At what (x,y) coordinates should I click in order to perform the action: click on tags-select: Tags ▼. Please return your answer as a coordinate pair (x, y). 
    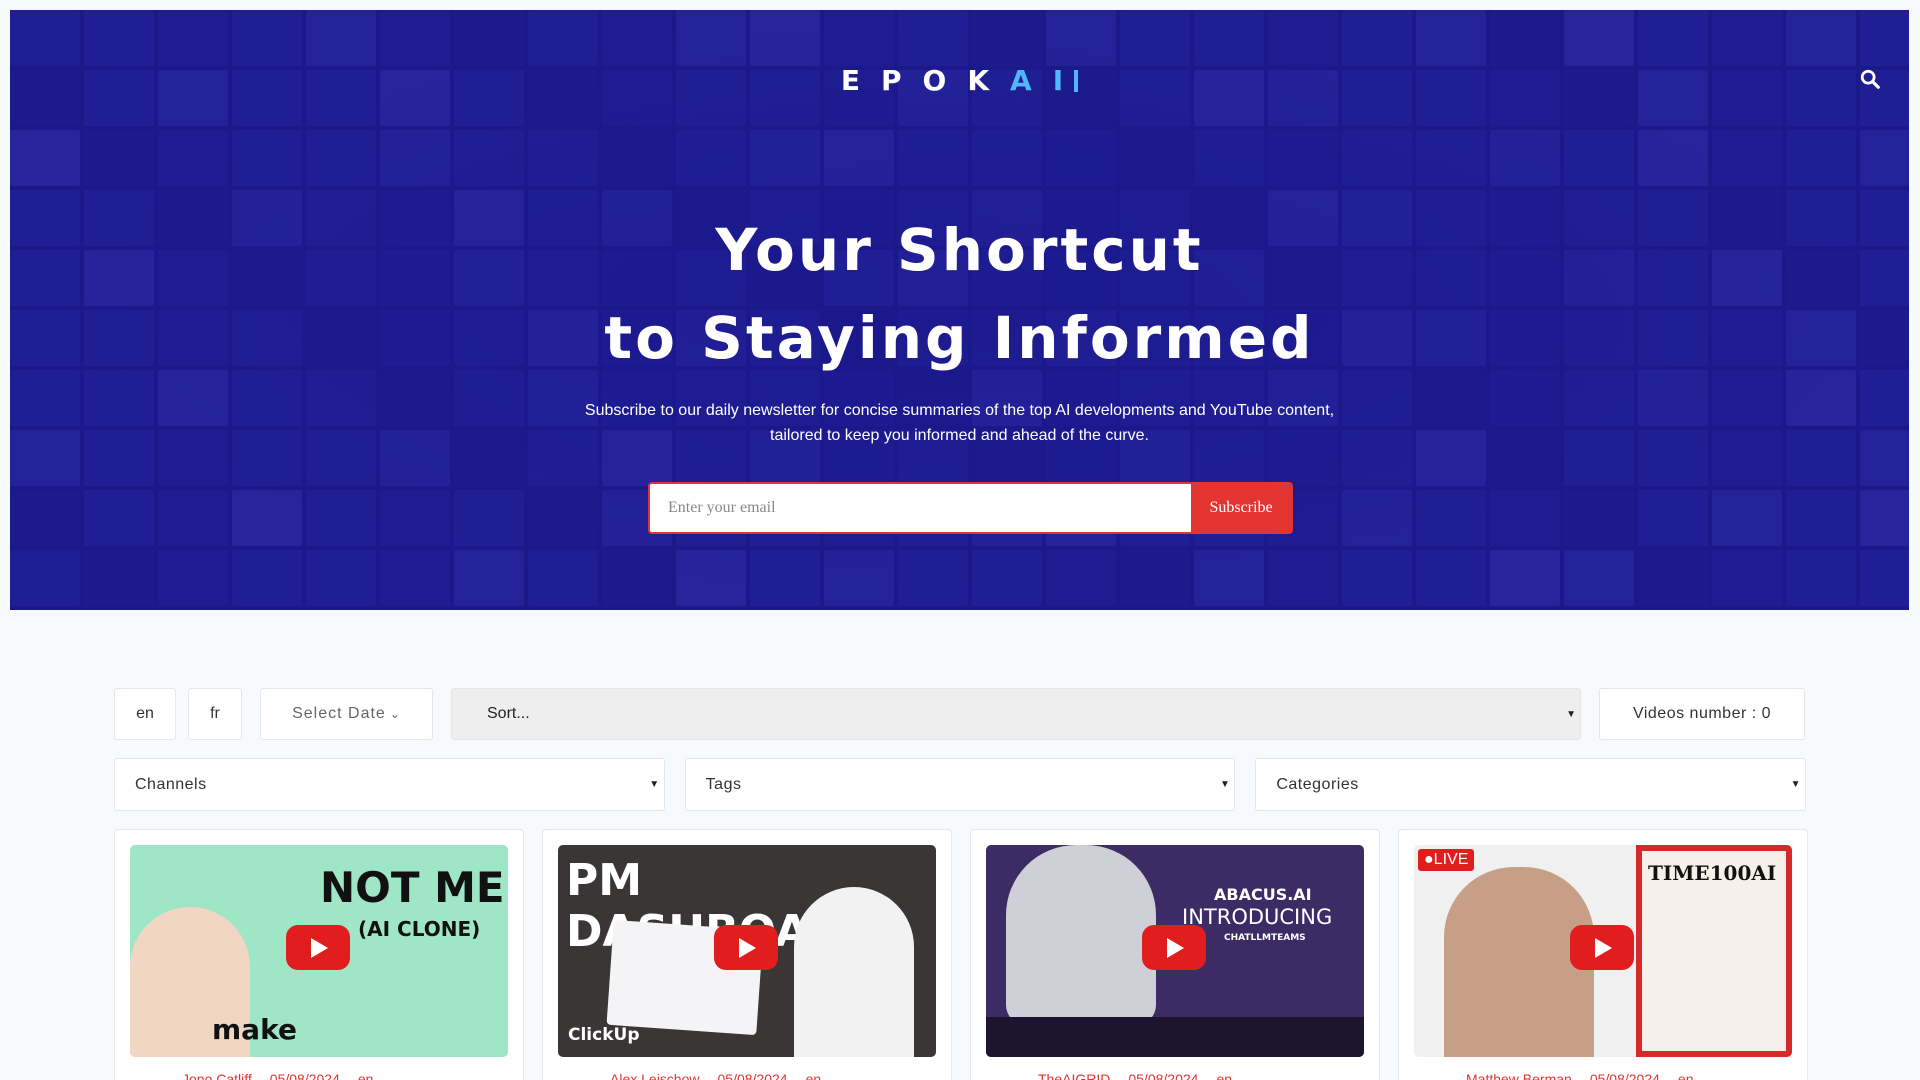
    Looking at the image, I should click on (960, 784).